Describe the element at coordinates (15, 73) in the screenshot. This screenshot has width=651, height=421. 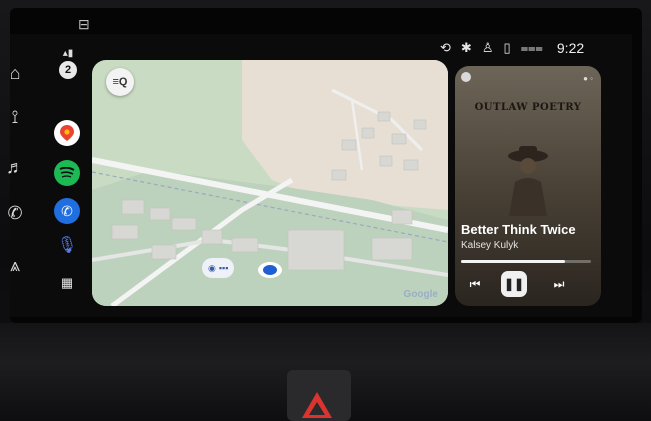
I see `home-icon: ⌂` at that location.